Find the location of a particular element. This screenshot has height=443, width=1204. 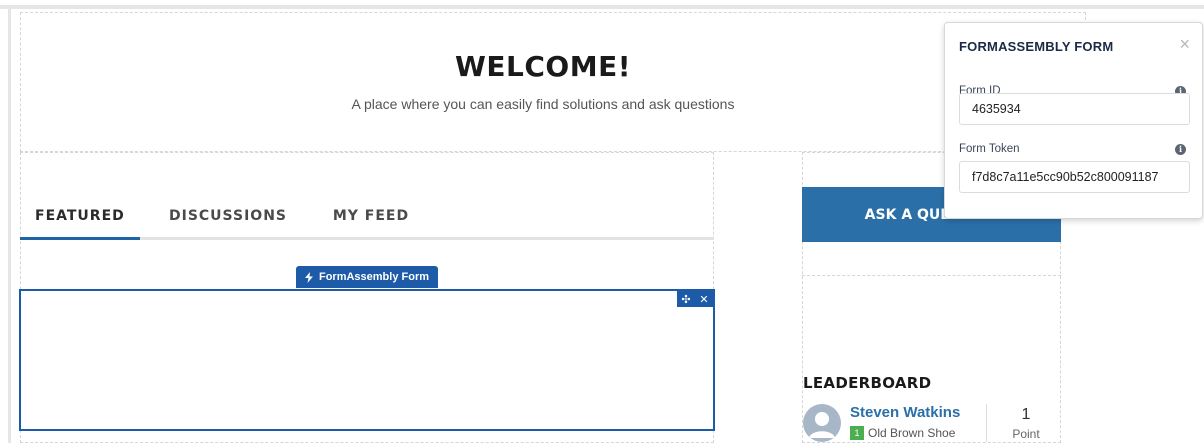

panel-close-icon: × is located at coordinates (1184, 44).